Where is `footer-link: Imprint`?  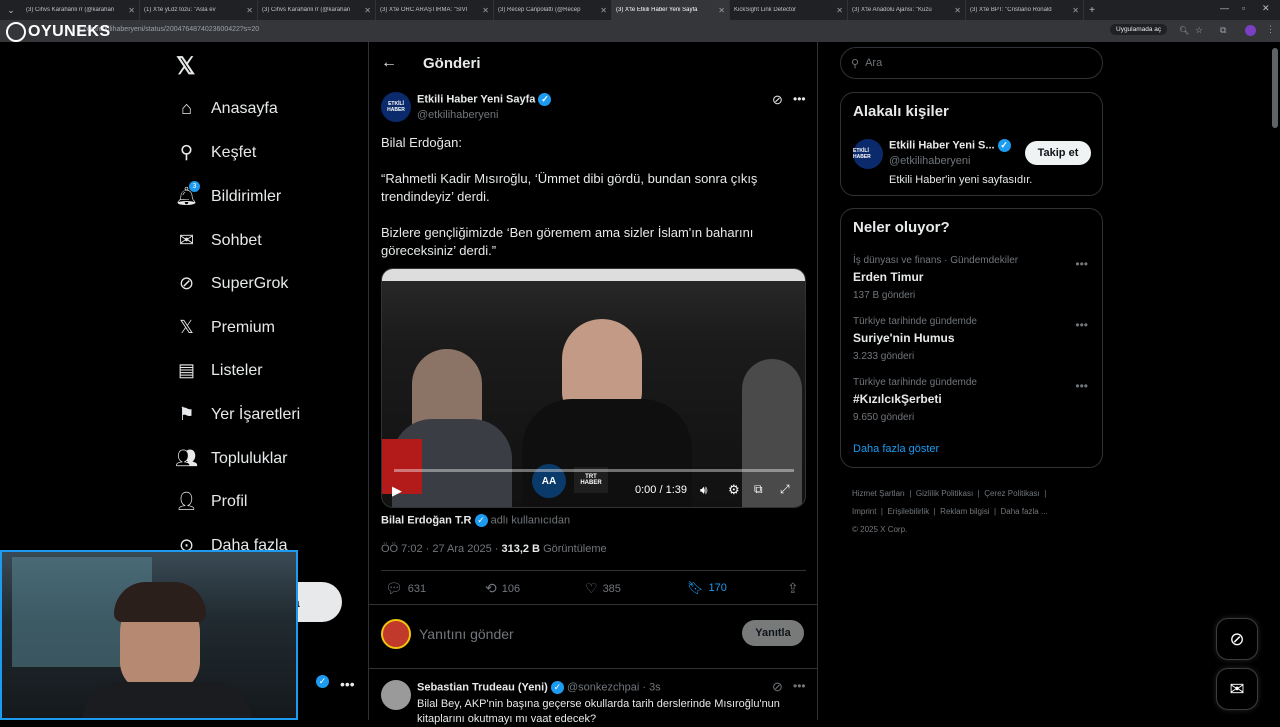 footer-link: Imprint is located at coordinates (864, 511).